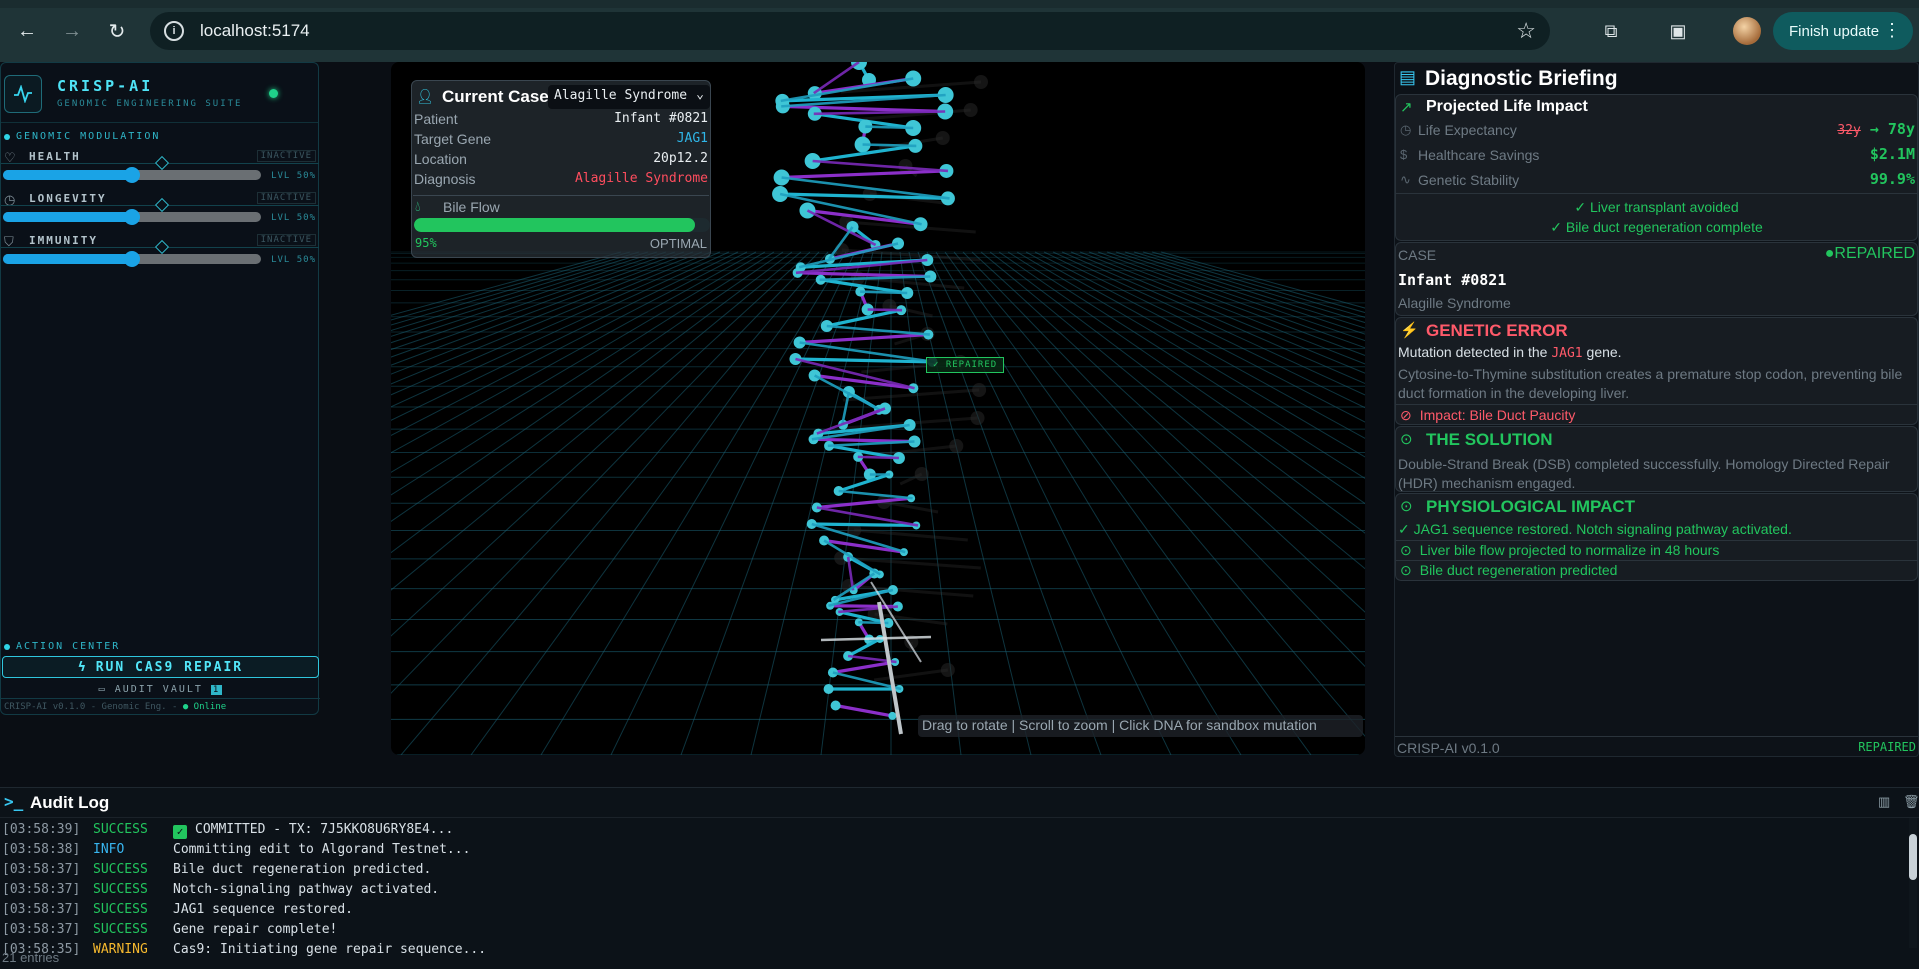 Image resolution: width=1919 pixels, height=969 pixels. What do you see at coordinates (67, 175) in the screenshot?
I see `module-slider-fill` at bounding box center [67, 175].